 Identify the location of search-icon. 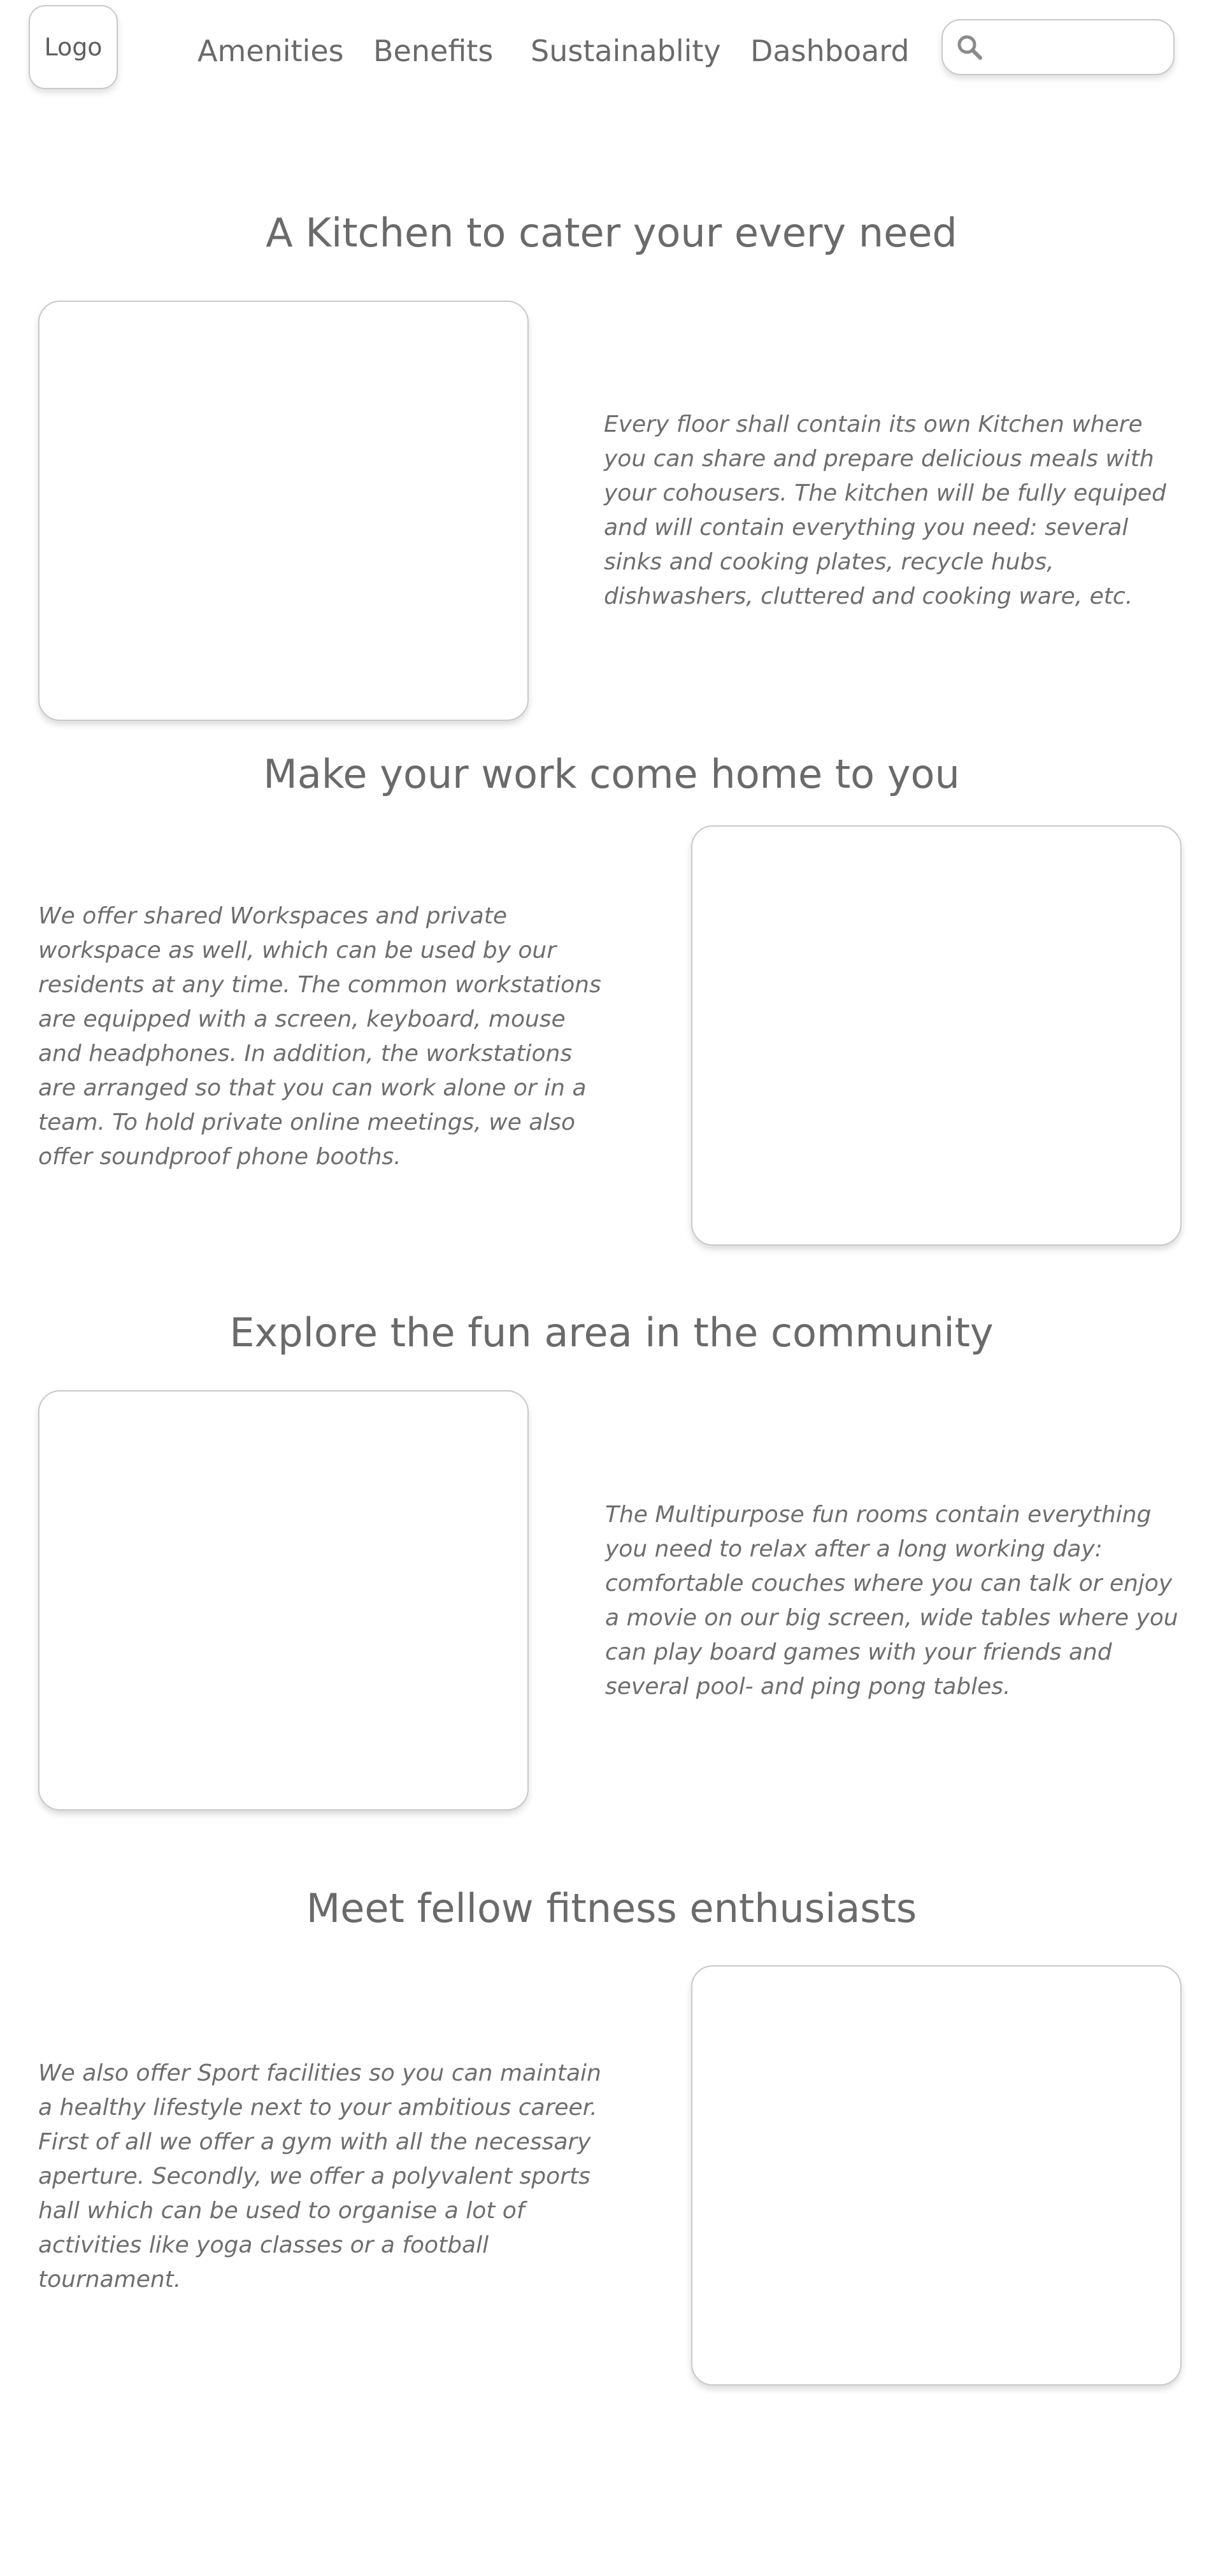
(969, 47).